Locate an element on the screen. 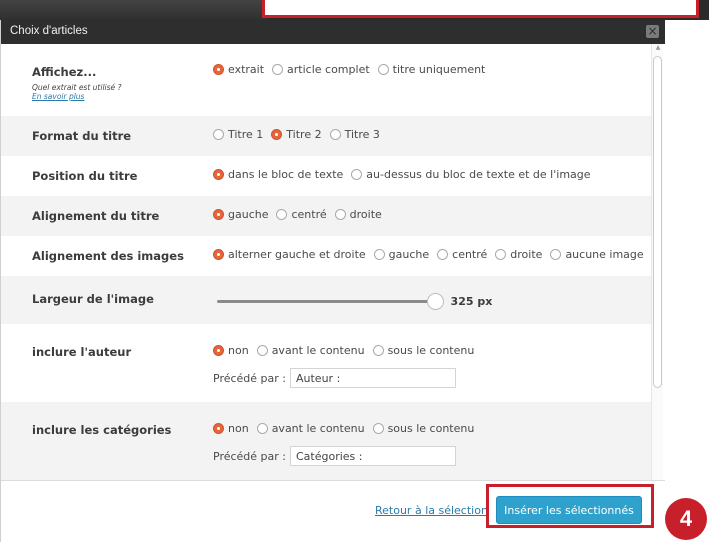  alignement-titre-options: gauche centré droite is located at coordinates (301, 214).